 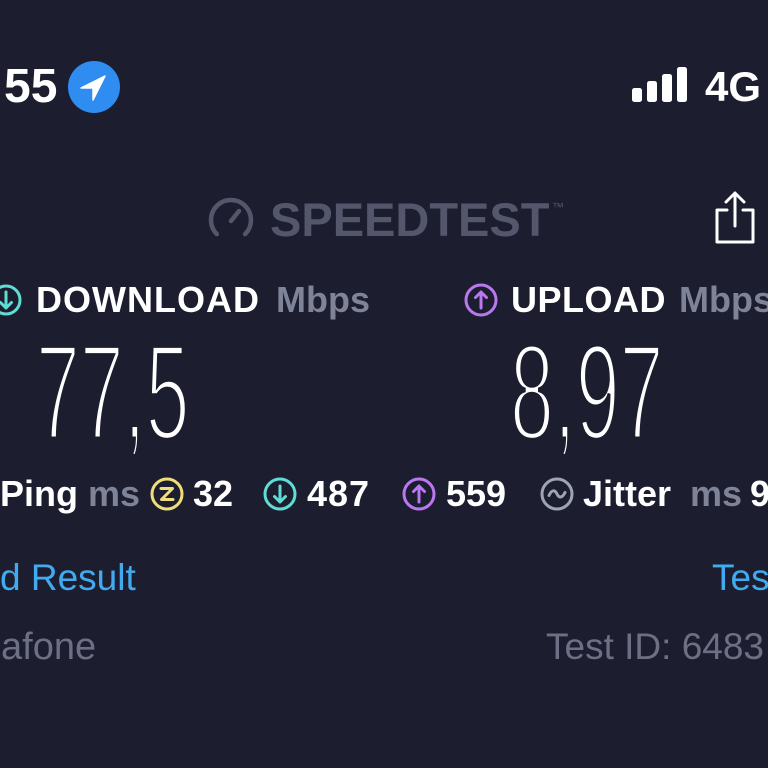 I want to click on ping-download-icon, so click(x=280, y=494).